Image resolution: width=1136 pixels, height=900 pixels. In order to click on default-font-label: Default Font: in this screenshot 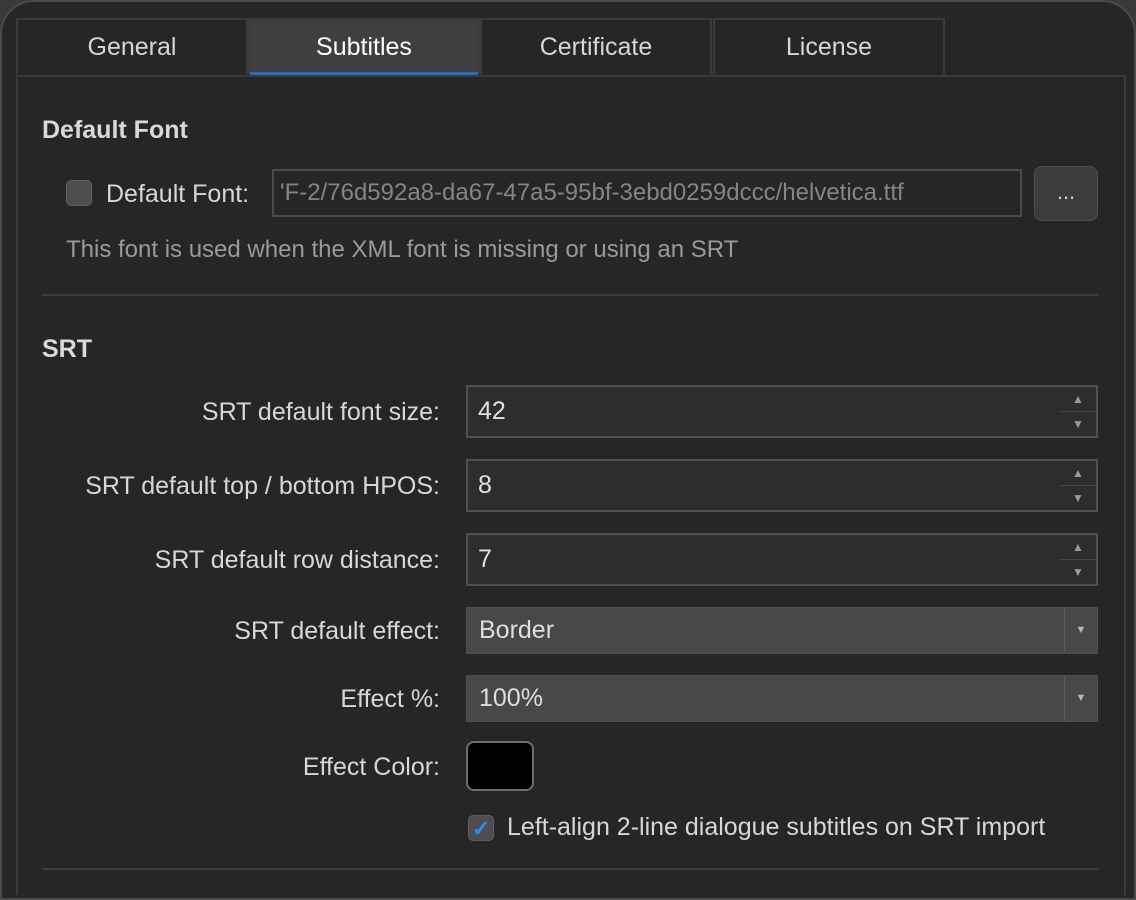, I will do `click(178, 194)`.